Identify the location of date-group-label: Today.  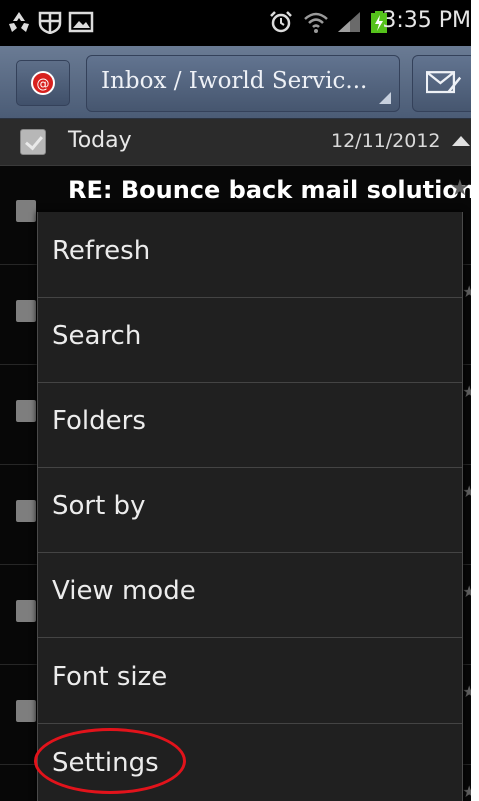
(100, 140).